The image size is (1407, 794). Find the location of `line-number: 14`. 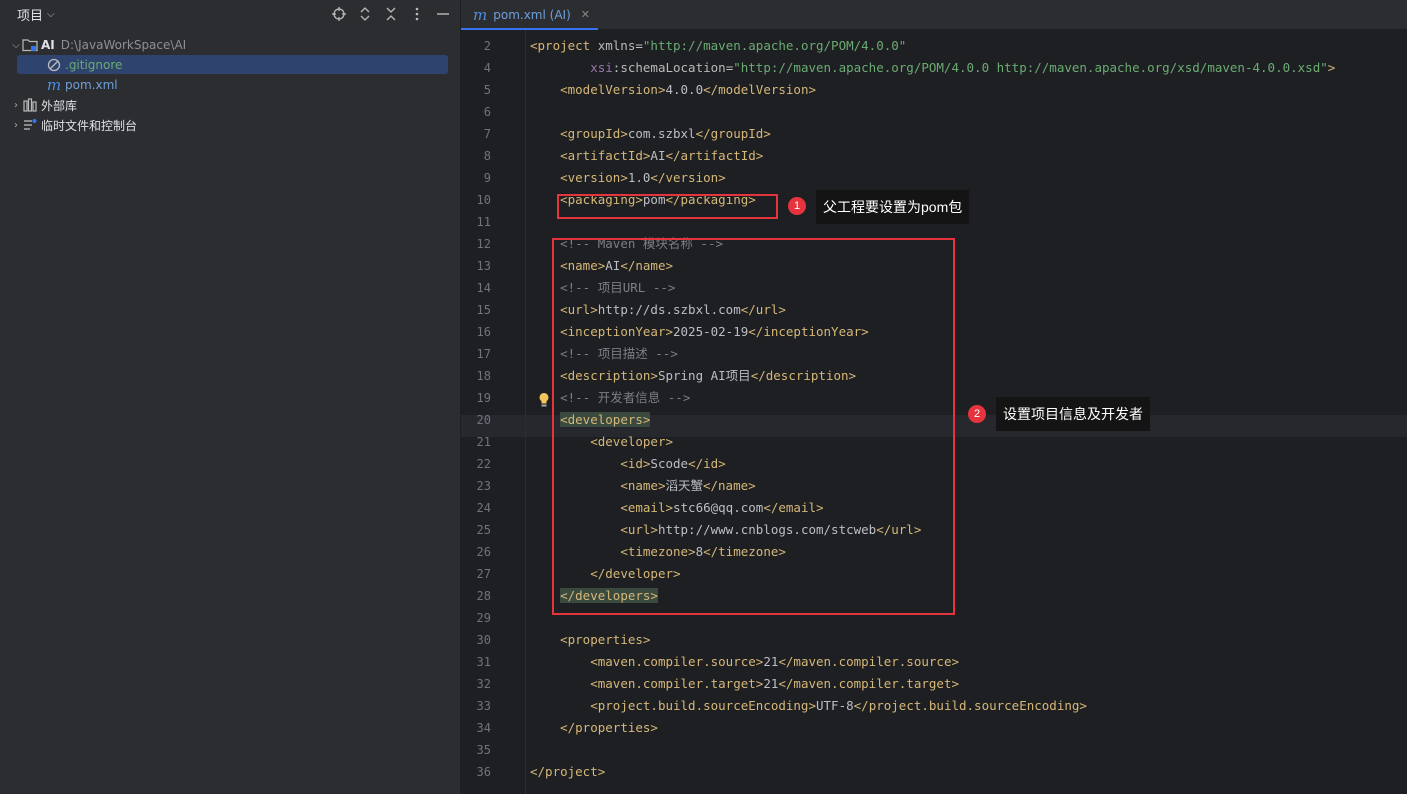

line-number: 14 is located at coordinates (483, 288).